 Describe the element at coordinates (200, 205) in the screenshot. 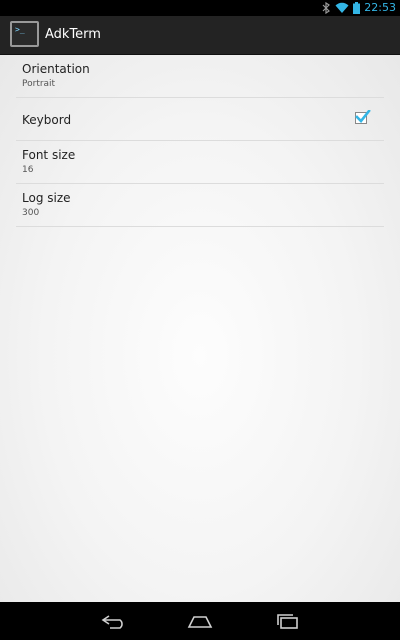

I see `pref-log-size: Log size 300` at that location.